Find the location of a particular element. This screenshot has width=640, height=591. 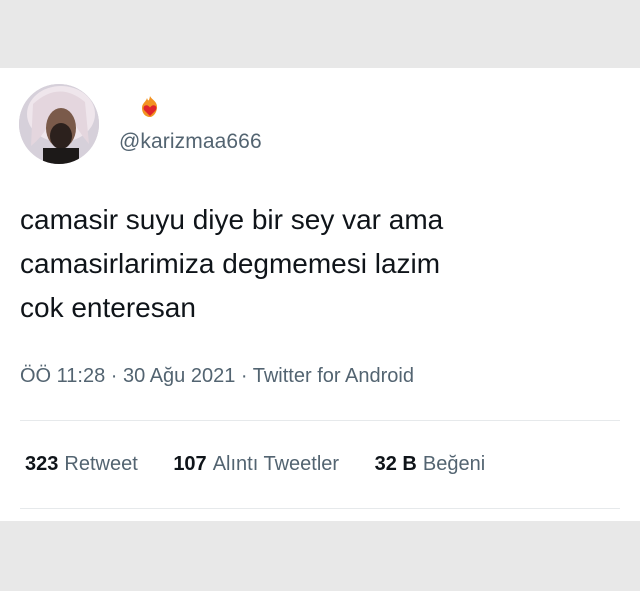

retweet-stat: 323 Retweet is located at coordinates (81, 464).